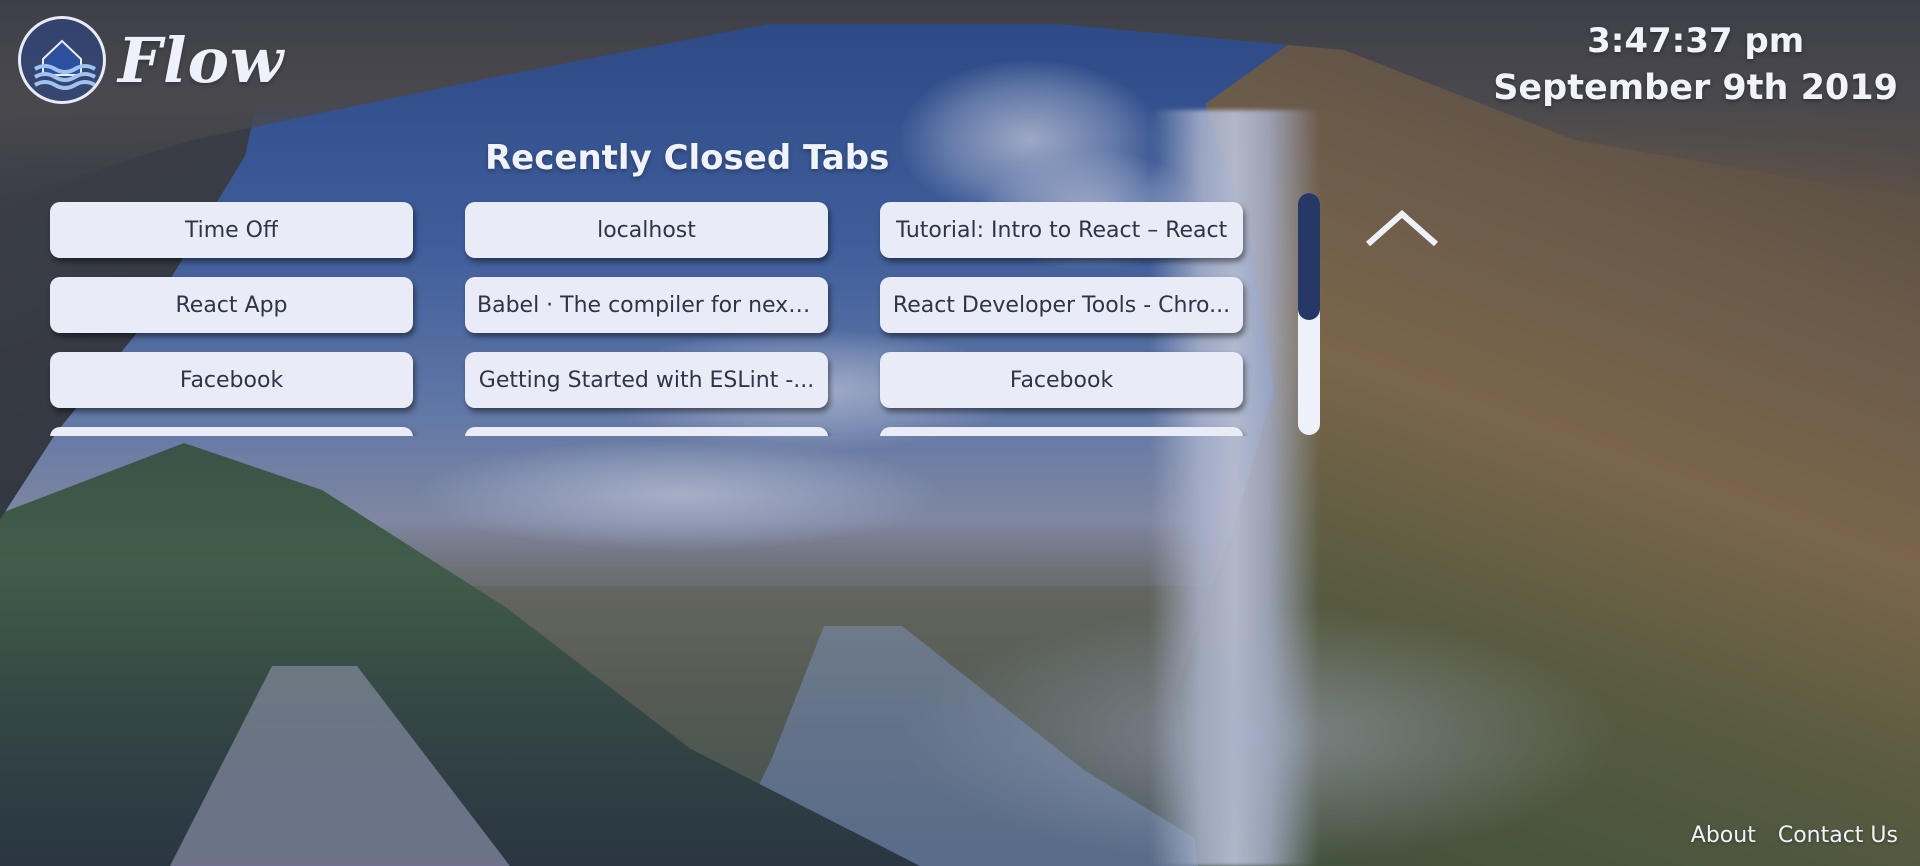  I want to click on contact-link: Contact Us, so click(1838, 835).